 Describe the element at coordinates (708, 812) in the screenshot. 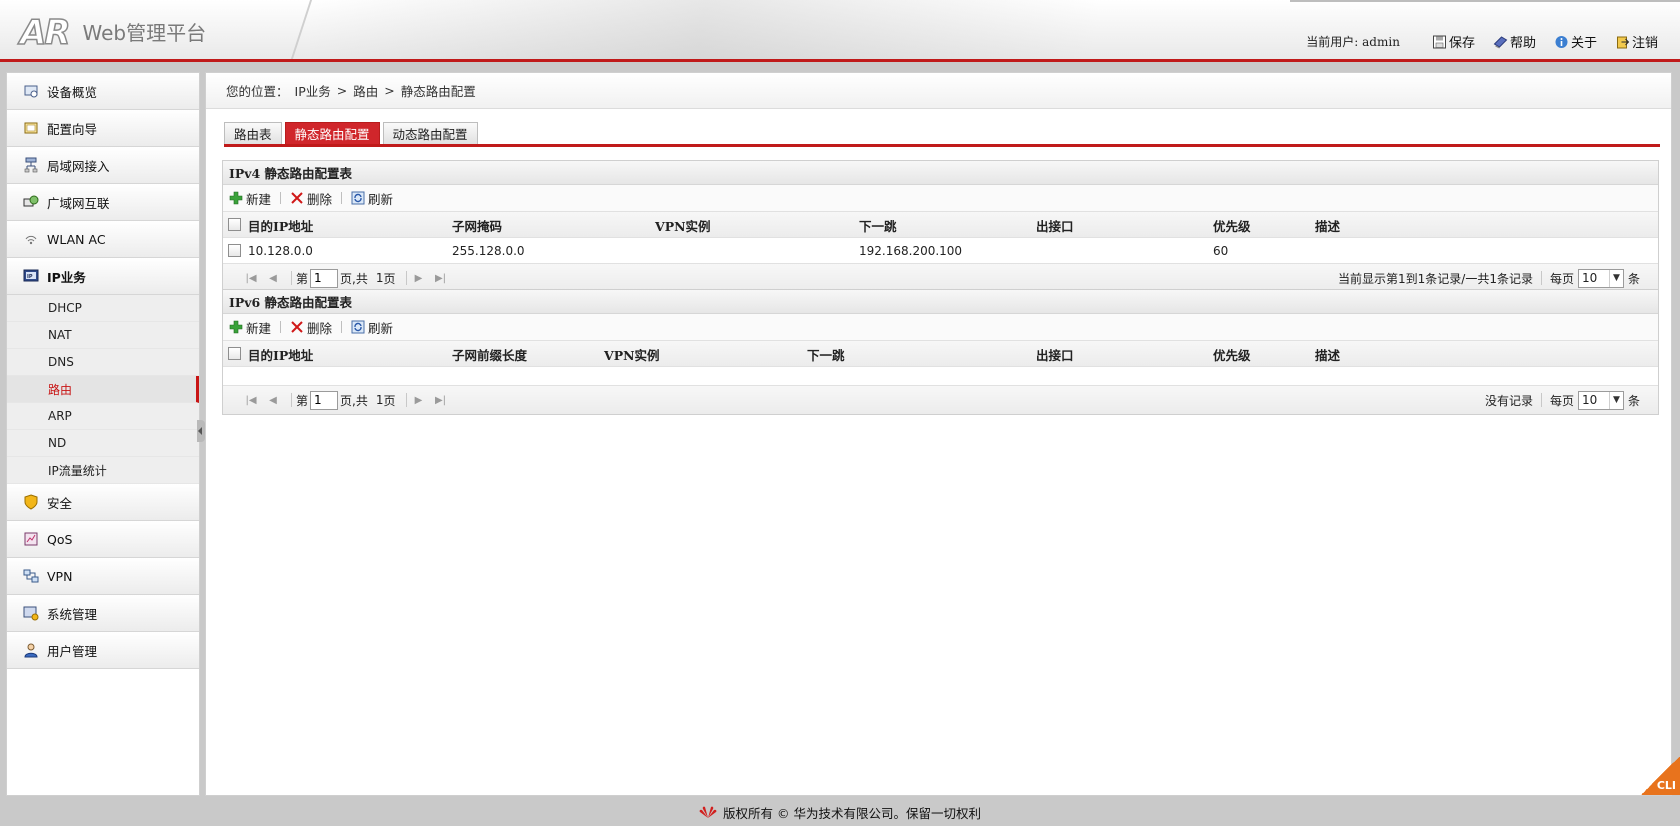

I see `huawei-logo-icon` at that location.